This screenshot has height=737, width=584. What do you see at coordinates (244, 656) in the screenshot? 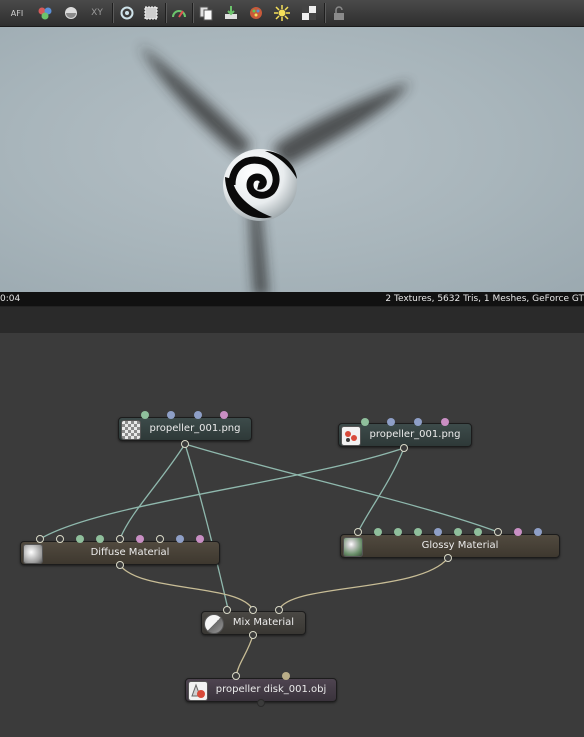
I see `wire-mix-mesh` at bounding box center [244, 656].